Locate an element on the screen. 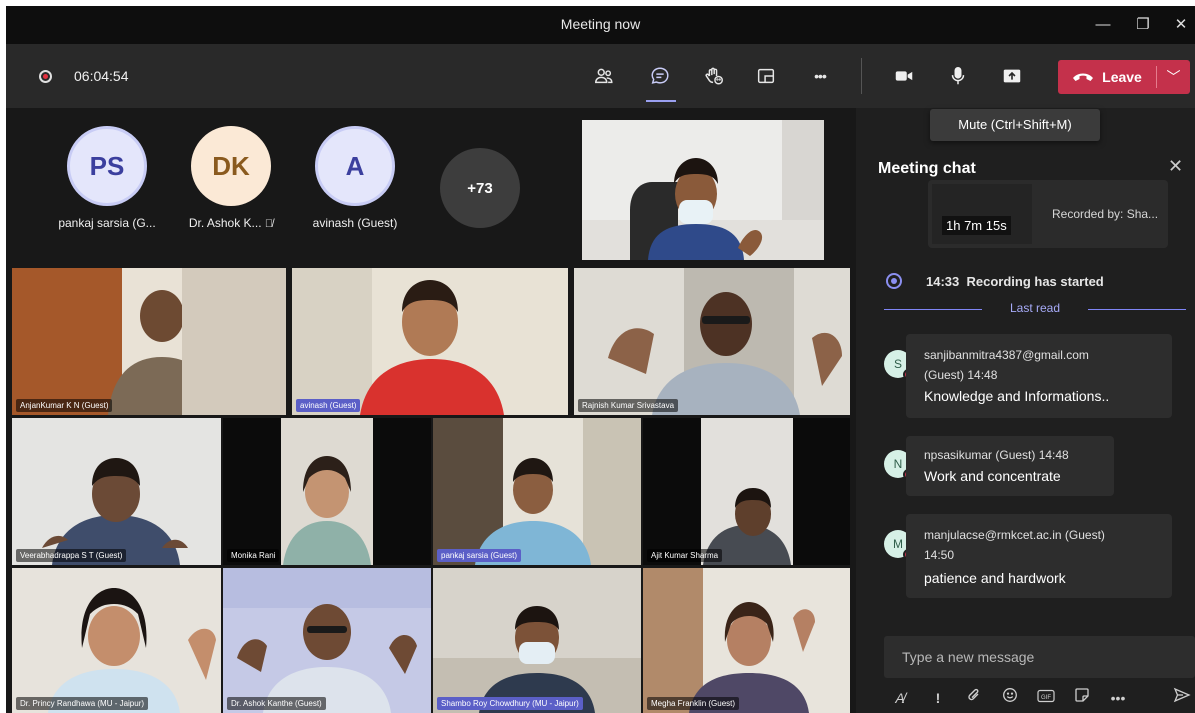 Image resolution: width=1195 pixels, height=713 pixels. meeting-toolbar: 06:04:54 ••• Leave ﹀ is located at coordinates (600, 76).